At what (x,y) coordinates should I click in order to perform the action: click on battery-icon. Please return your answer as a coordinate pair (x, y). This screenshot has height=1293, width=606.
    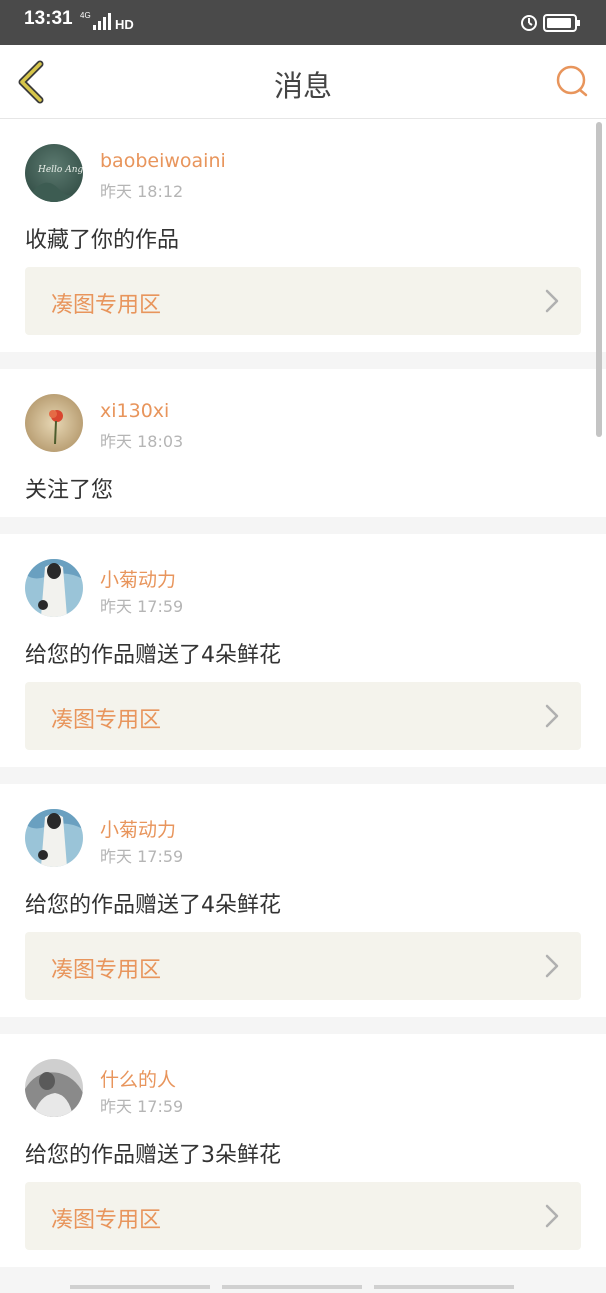
    Looking at the image, I should click on (561, 23).